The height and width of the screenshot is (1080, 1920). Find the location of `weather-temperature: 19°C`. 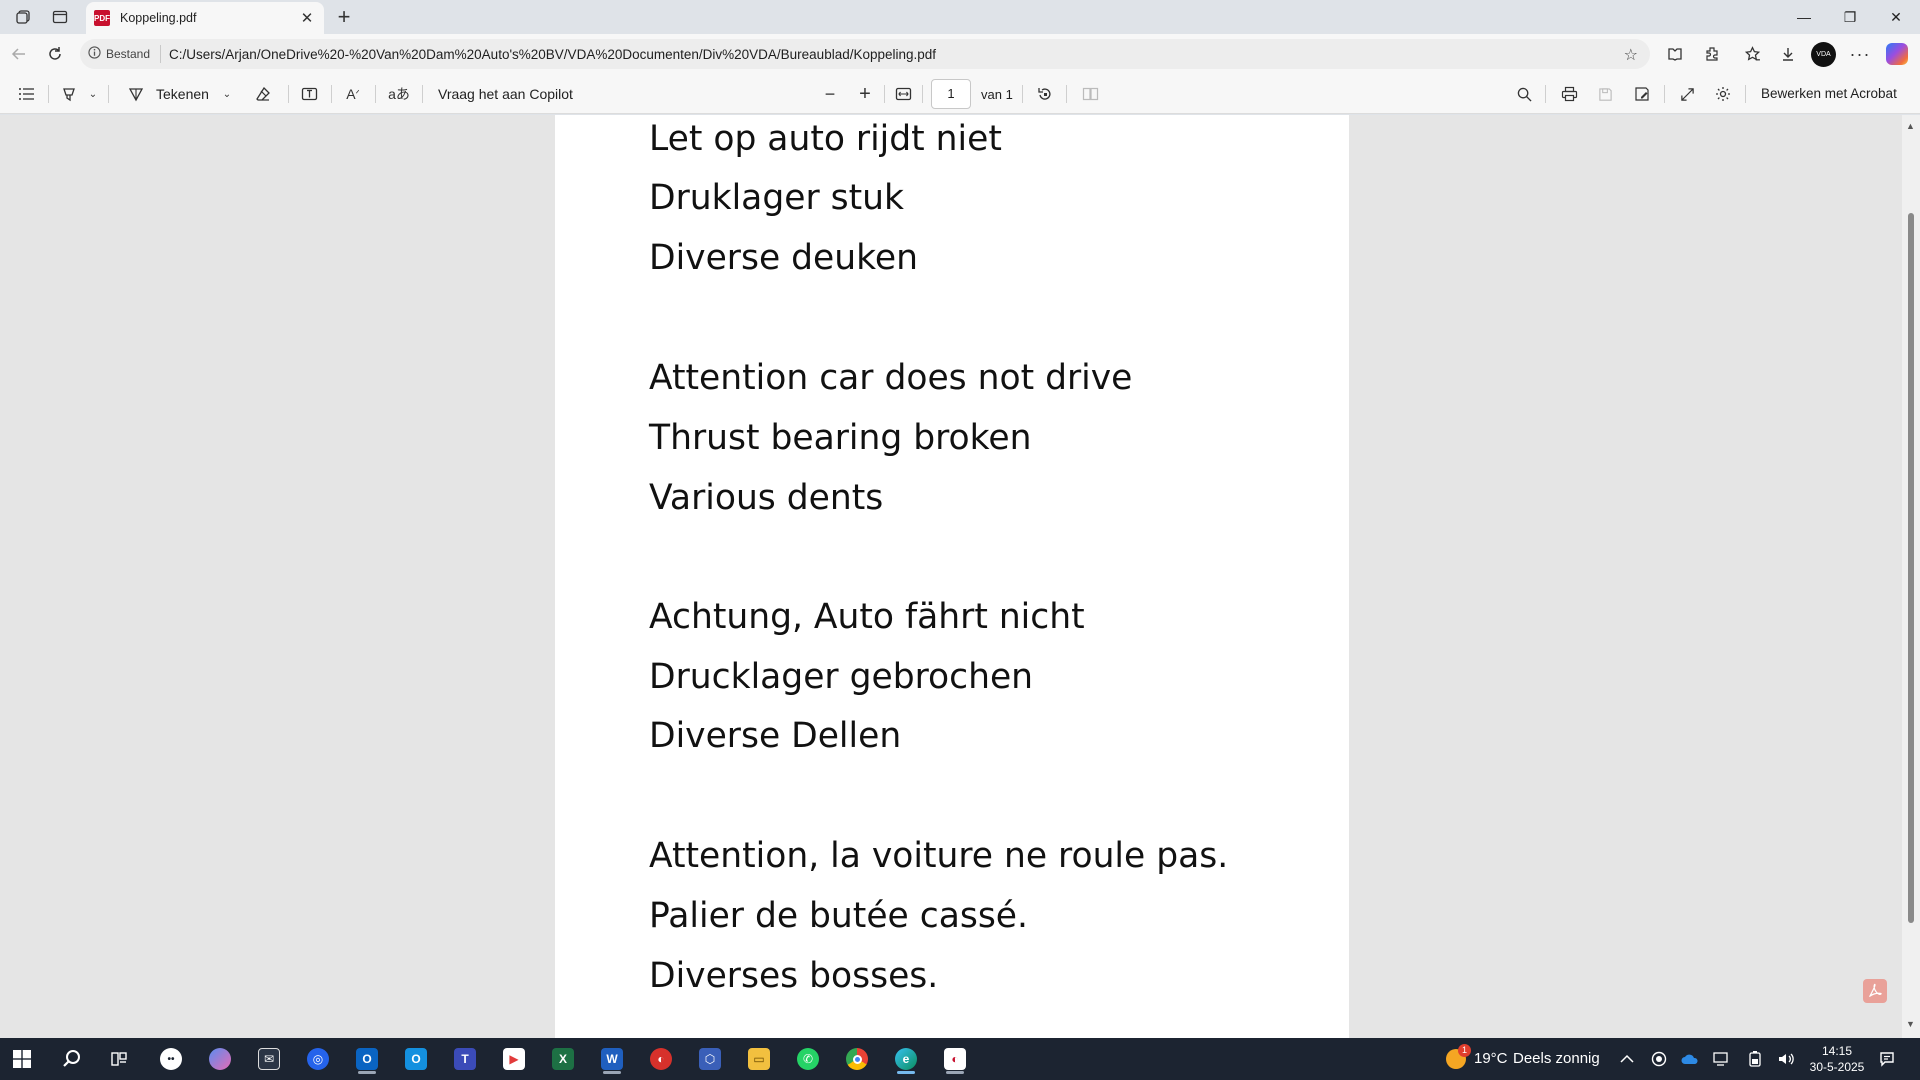

weather-temperature: 19°C is located at coordinates (1491, 1058).